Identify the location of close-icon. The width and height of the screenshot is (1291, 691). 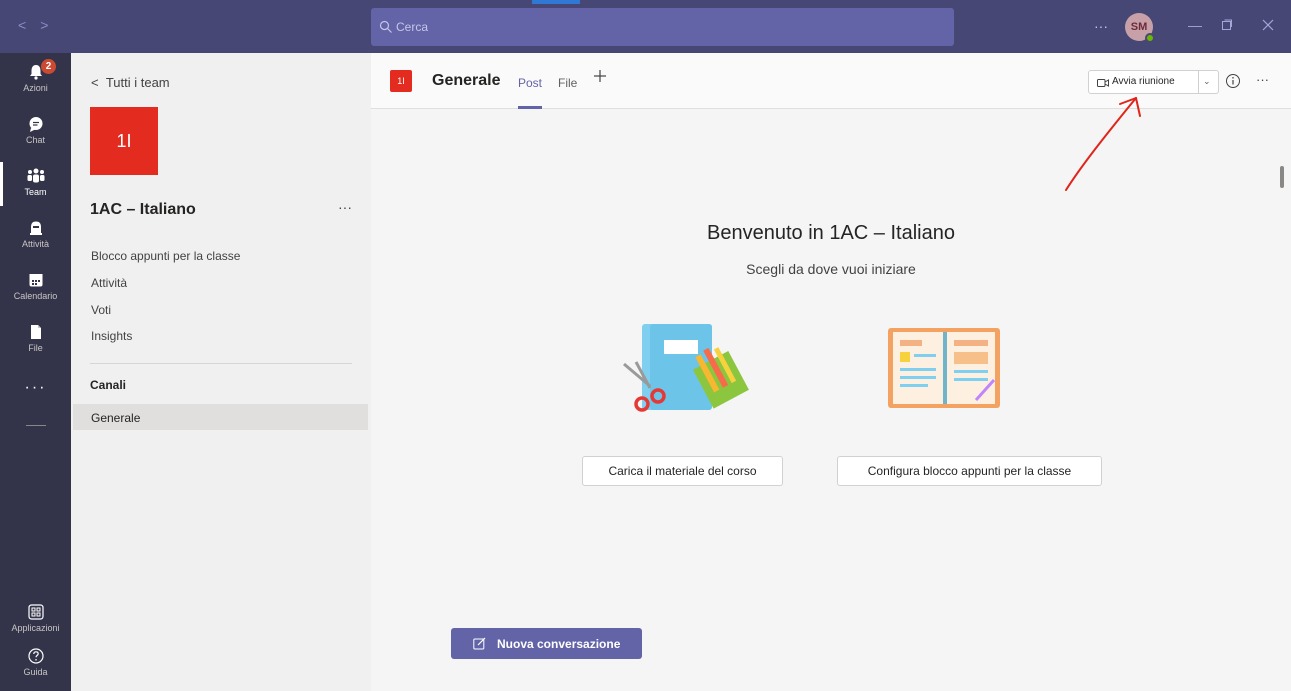
(1268, 25).